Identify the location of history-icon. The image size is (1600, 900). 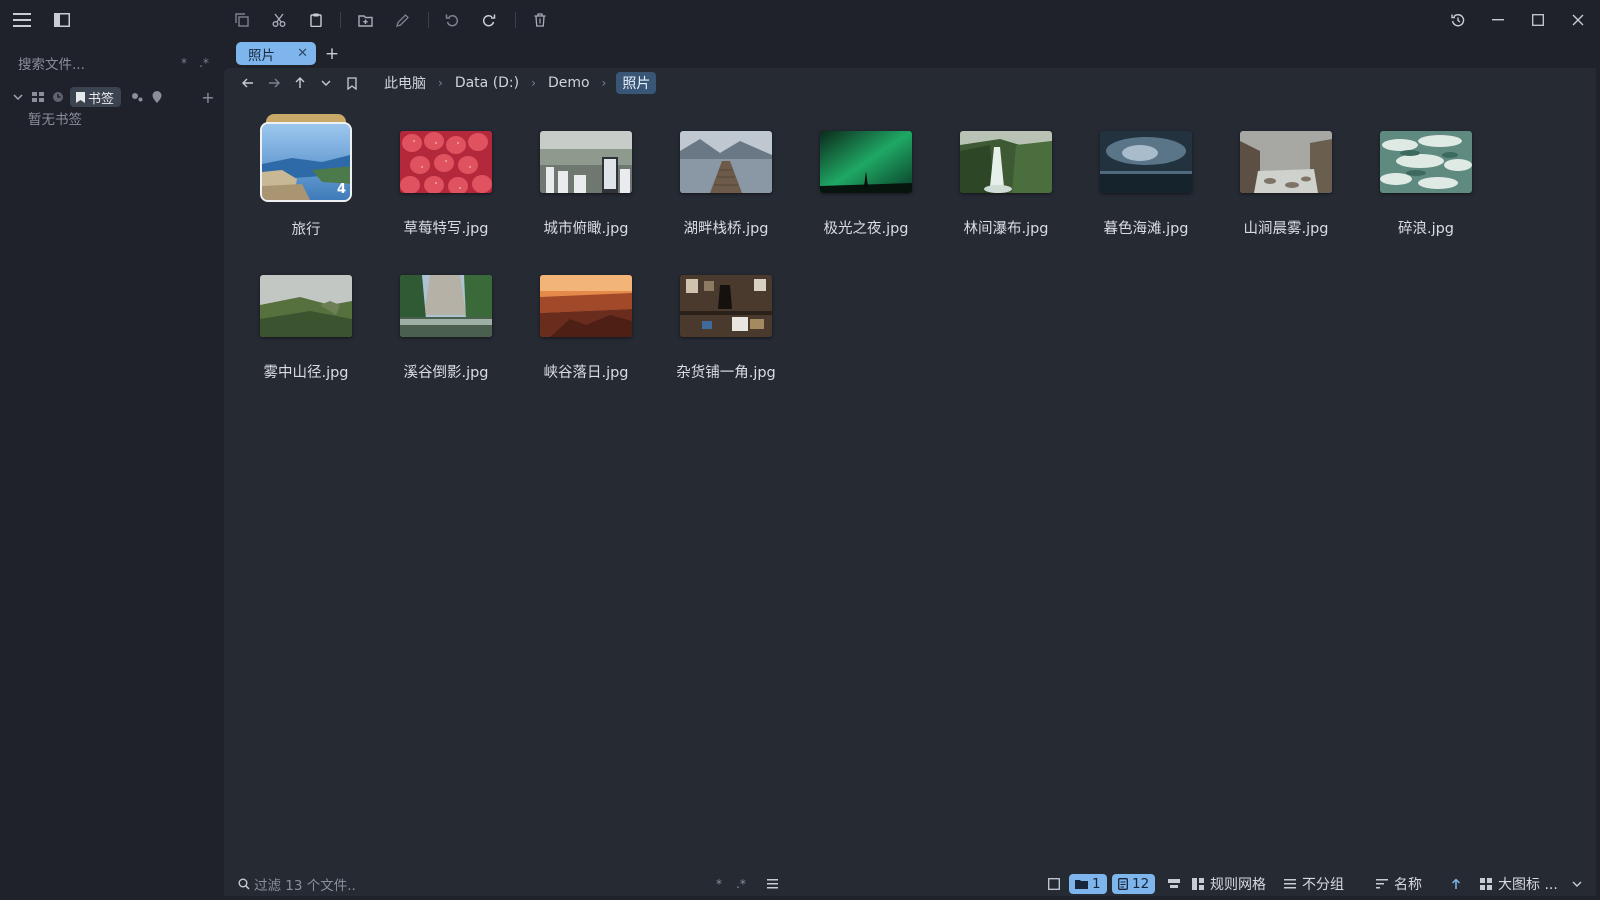
(1458, 20).